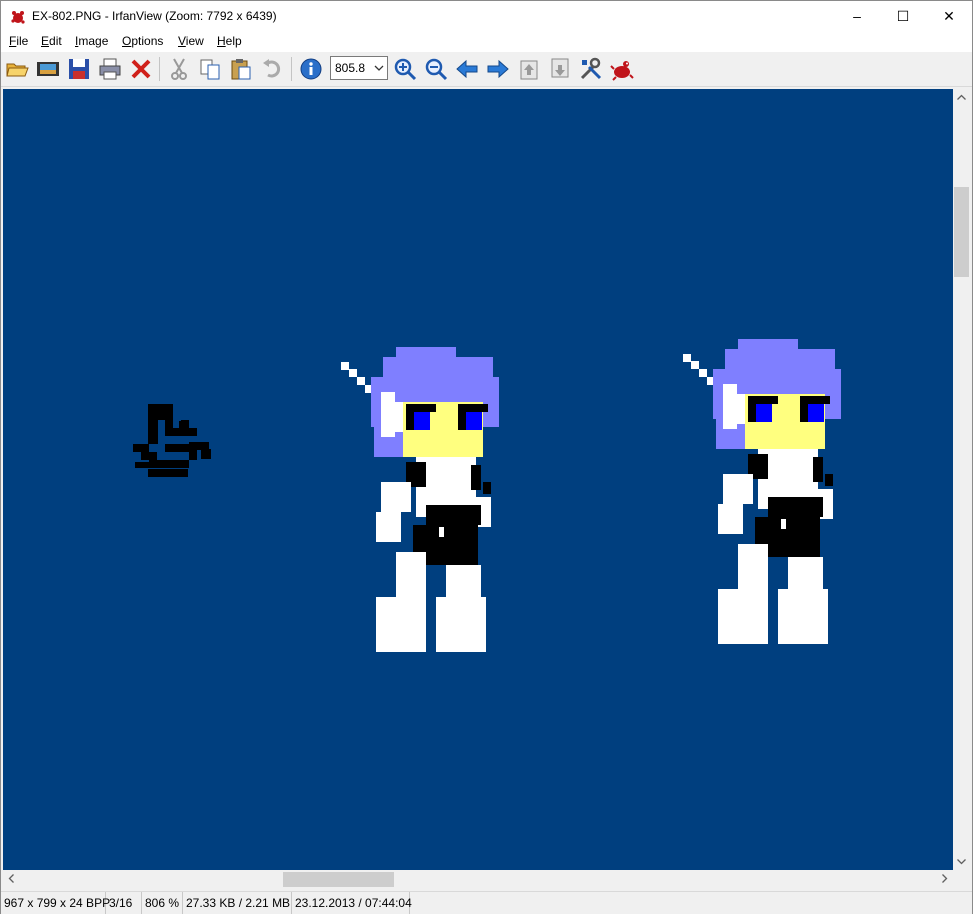  I want to click on minimize-button: –, so click(857, 16).